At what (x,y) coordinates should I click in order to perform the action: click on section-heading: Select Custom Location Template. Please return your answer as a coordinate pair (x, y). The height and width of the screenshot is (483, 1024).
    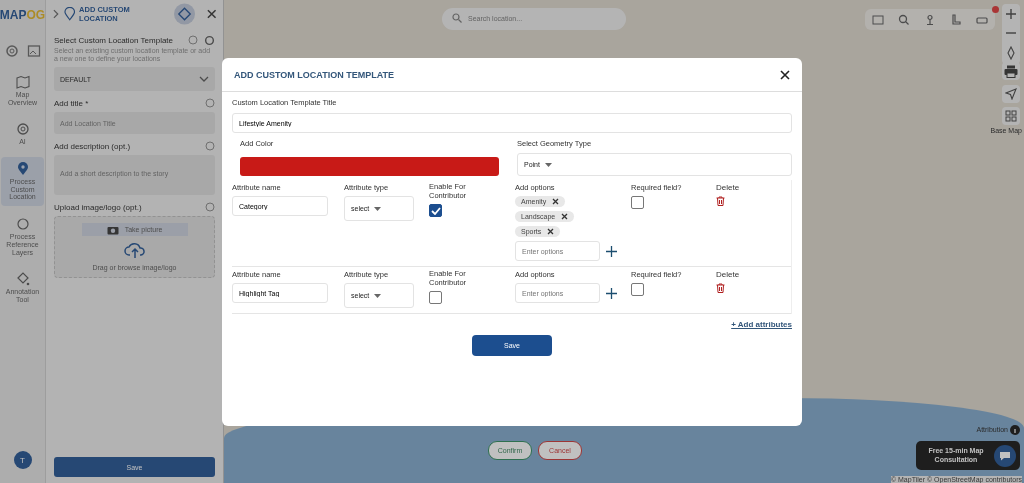
    Looking at the image, I should click on (114, 40).